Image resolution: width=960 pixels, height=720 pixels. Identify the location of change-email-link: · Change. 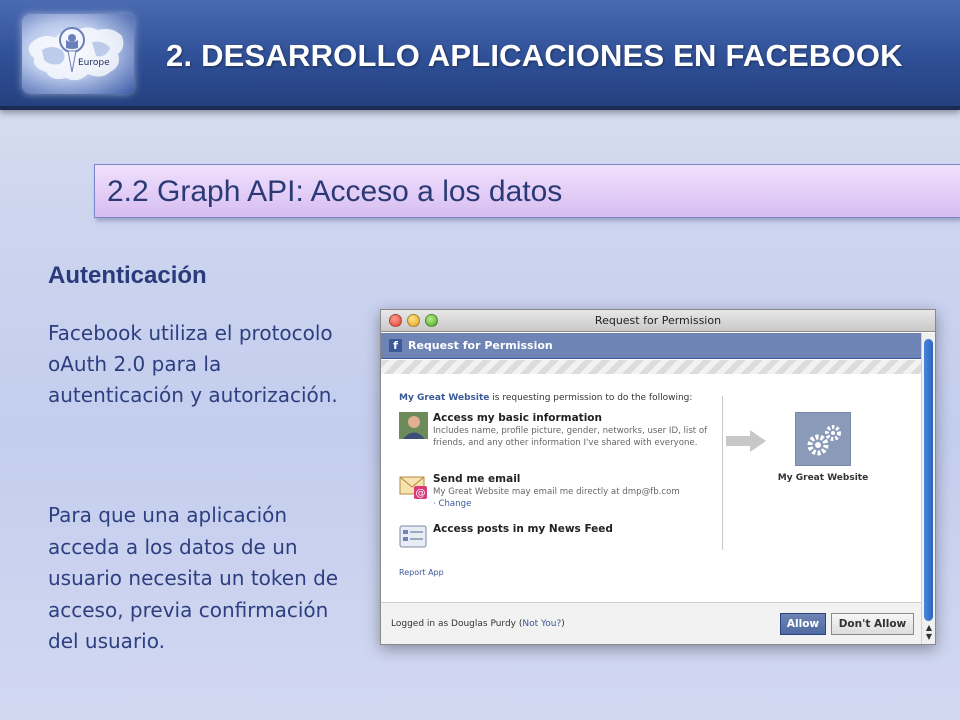
(452, 504).